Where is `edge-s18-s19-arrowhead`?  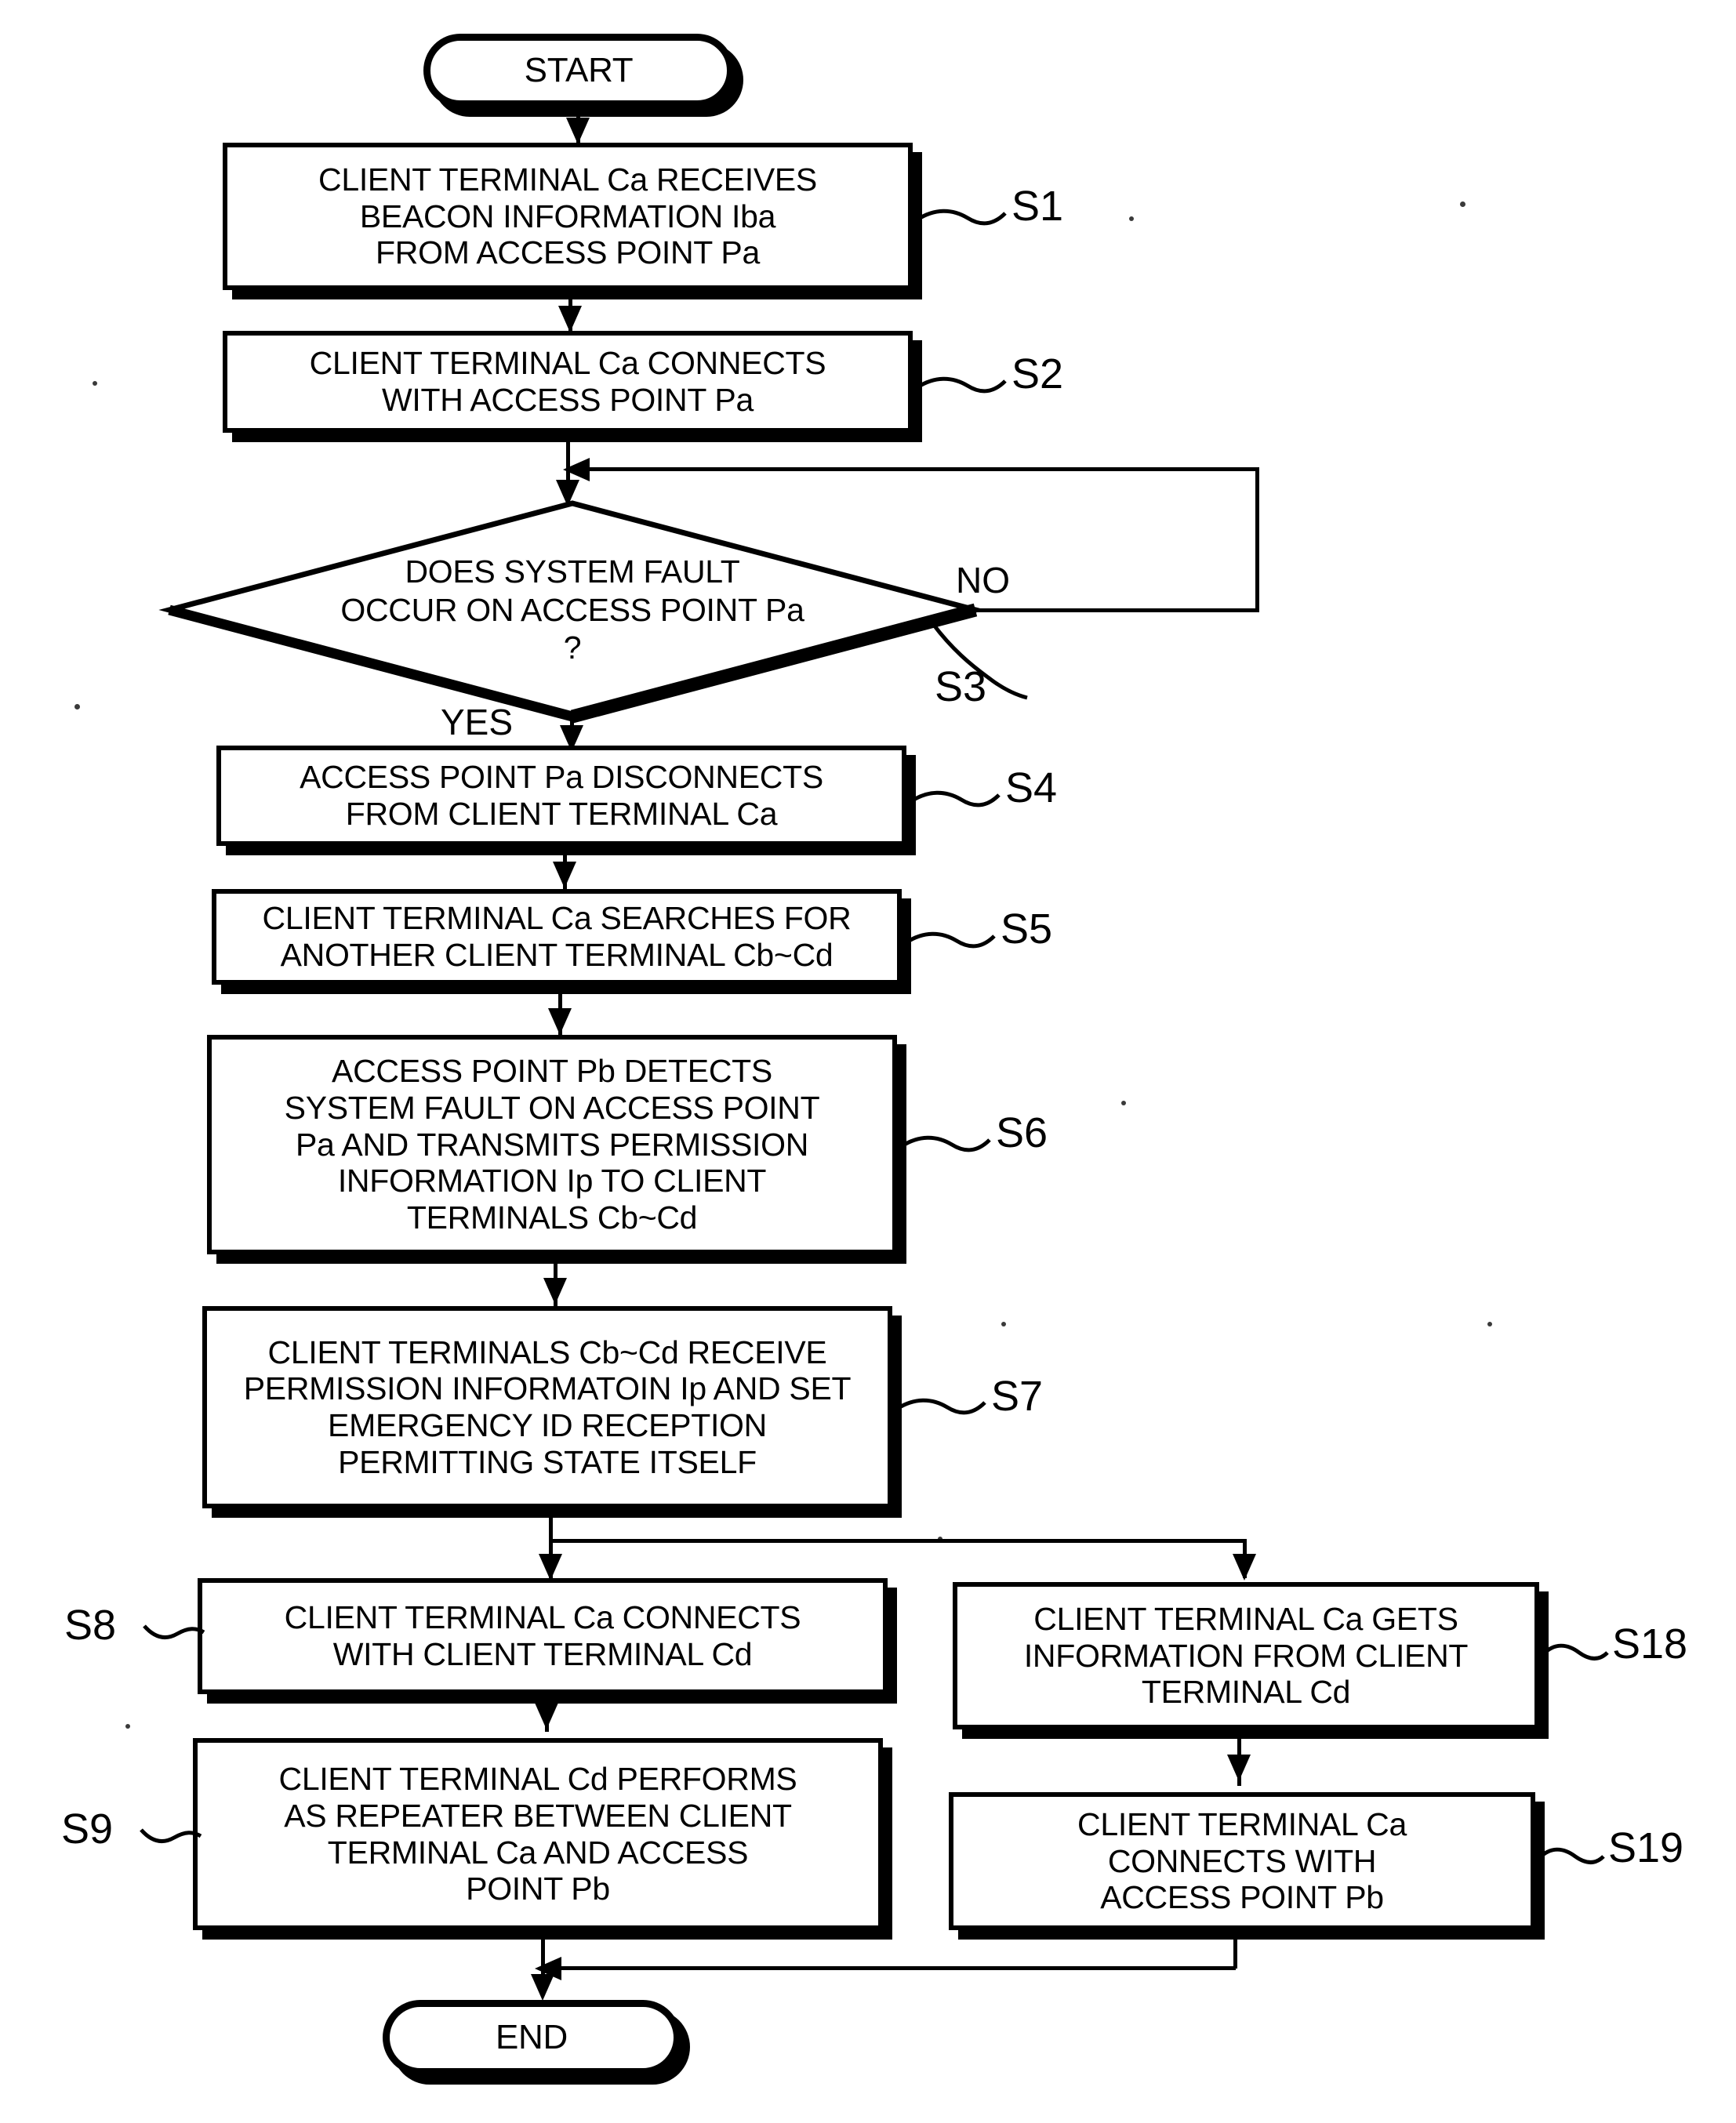 edge-s18-s19-arrowhead is located at coordinates (1239, 1768).